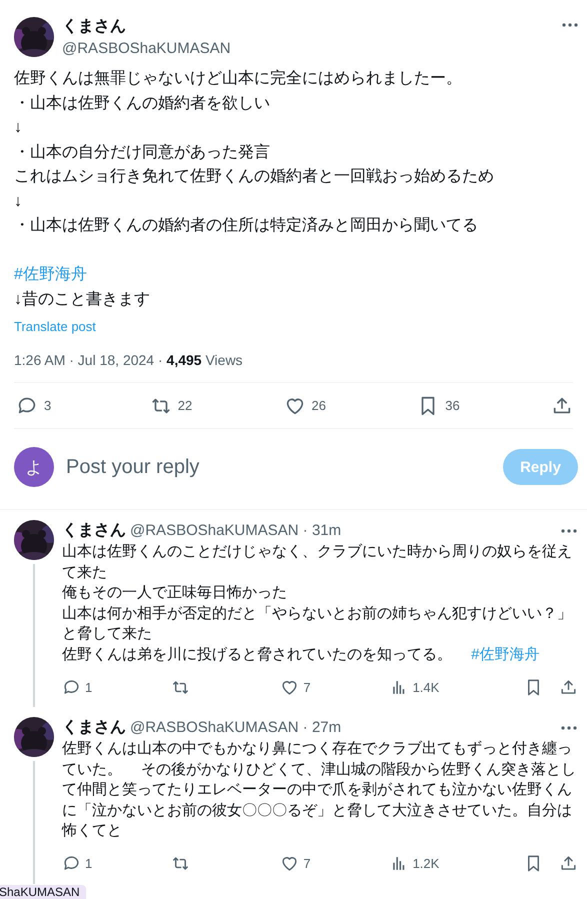 The image size is (587, 899). I want to click on user-avatar: よ, so click(34, 467).